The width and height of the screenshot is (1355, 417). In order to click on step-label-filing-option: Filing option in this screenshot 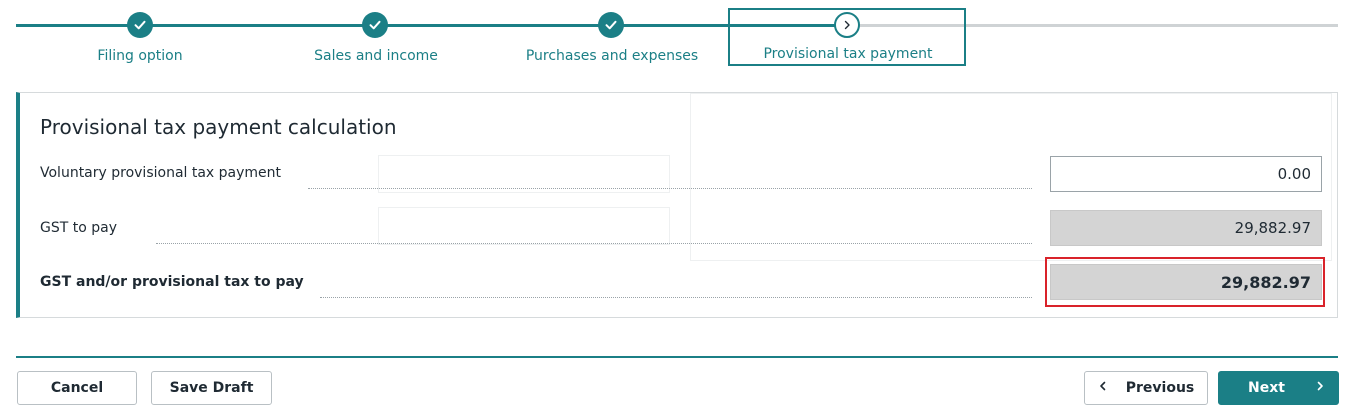, I will do `click(139, 56)`.